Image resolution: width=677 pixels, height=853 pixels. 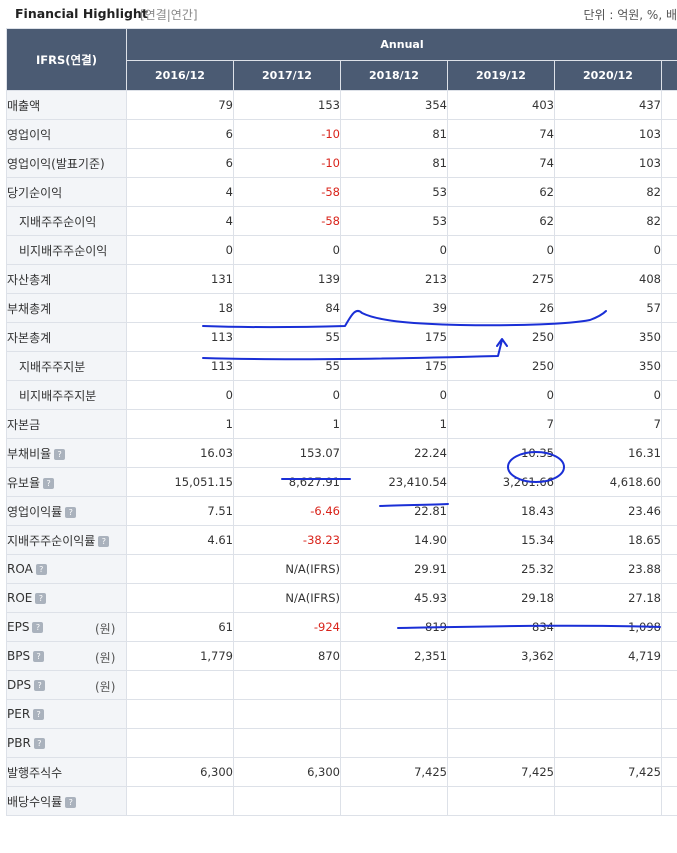 What do you see at coordinates (501, 75) in the screenshot?
I see `year-column-header: 2019/12` at bounding box center [501, 75].